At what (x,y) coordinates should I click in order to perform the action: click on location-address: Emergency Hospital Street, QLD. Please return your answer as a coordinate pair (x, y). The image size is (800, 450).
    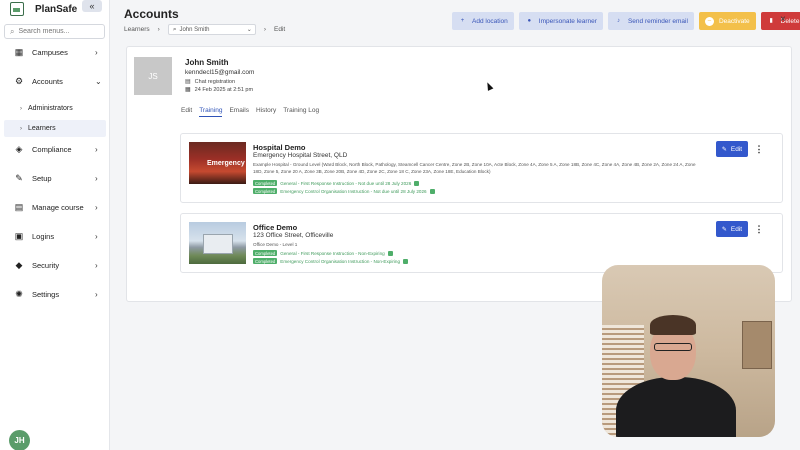
    Looking at the image, I should click on (300, 155).